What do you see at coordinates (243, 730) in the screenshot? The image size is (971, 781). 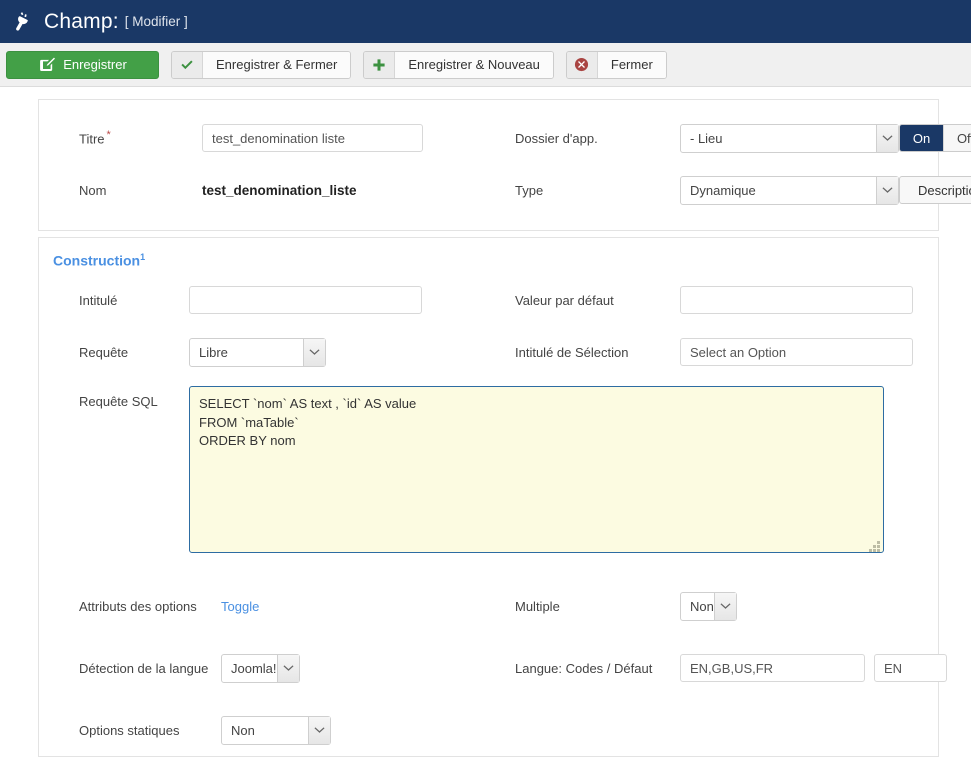 I see `options-statiques-select-value: Non` at bounding box center [243, 730].